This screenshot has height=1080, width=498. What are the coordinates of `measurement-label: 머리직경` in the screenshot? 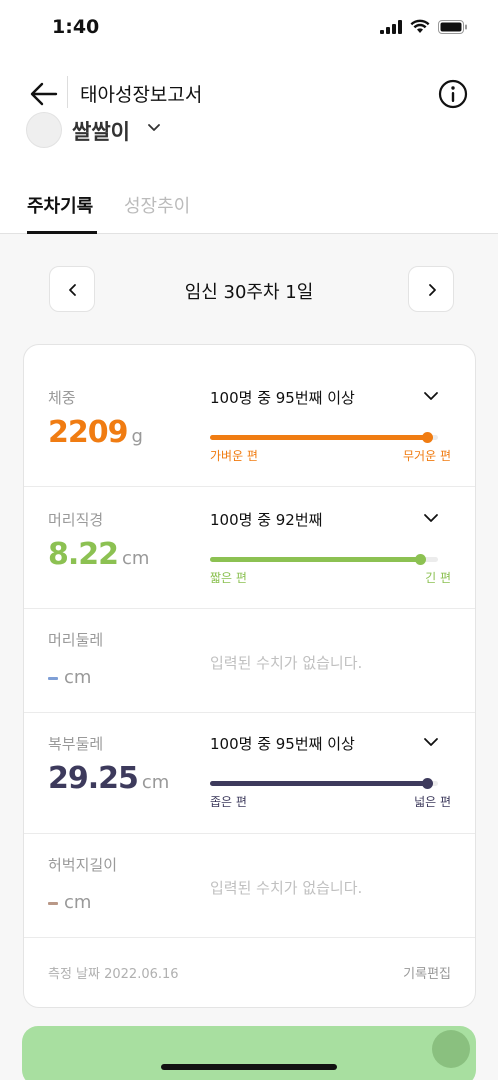 It's located at (76, 520).